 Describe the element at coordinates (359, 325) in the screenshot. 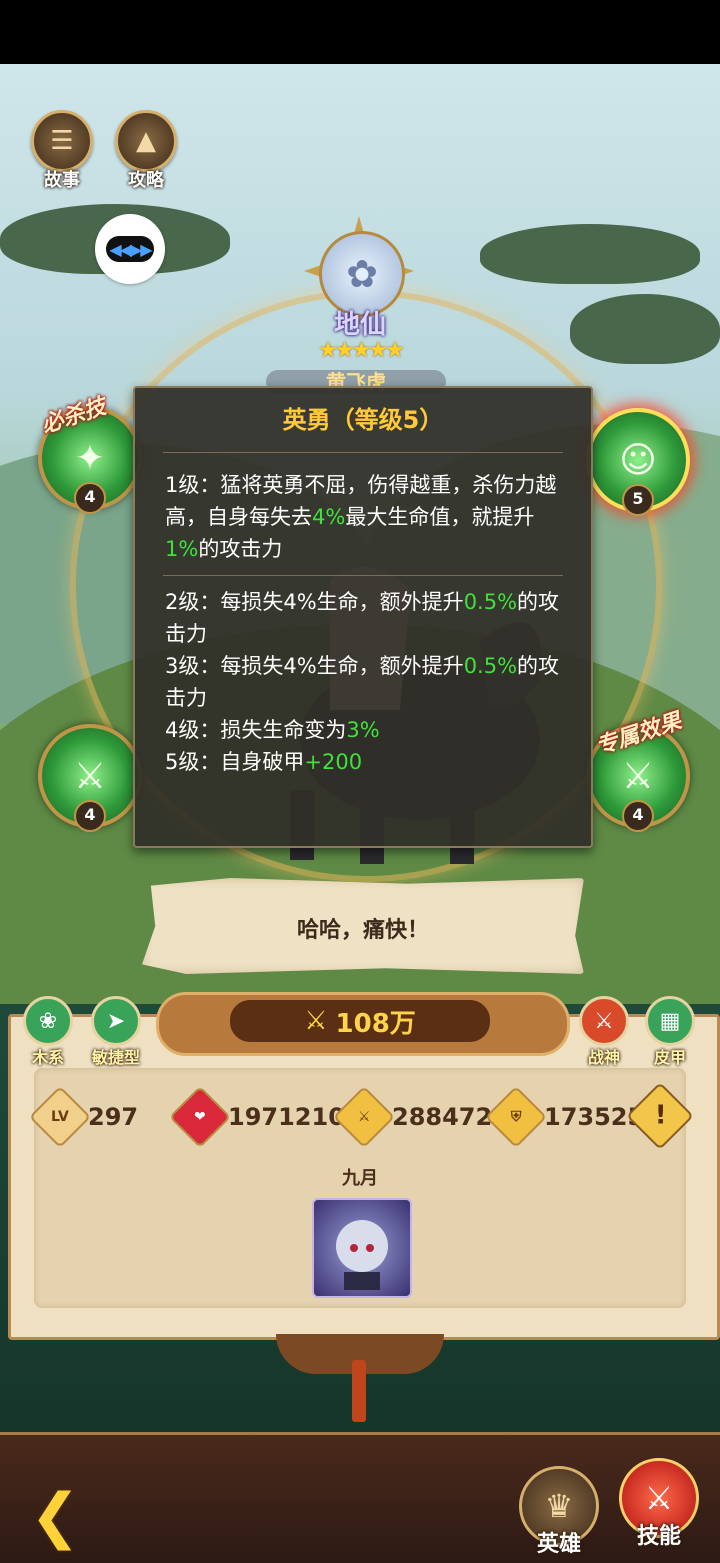

I see `hero-rank: 地仙` at that location.